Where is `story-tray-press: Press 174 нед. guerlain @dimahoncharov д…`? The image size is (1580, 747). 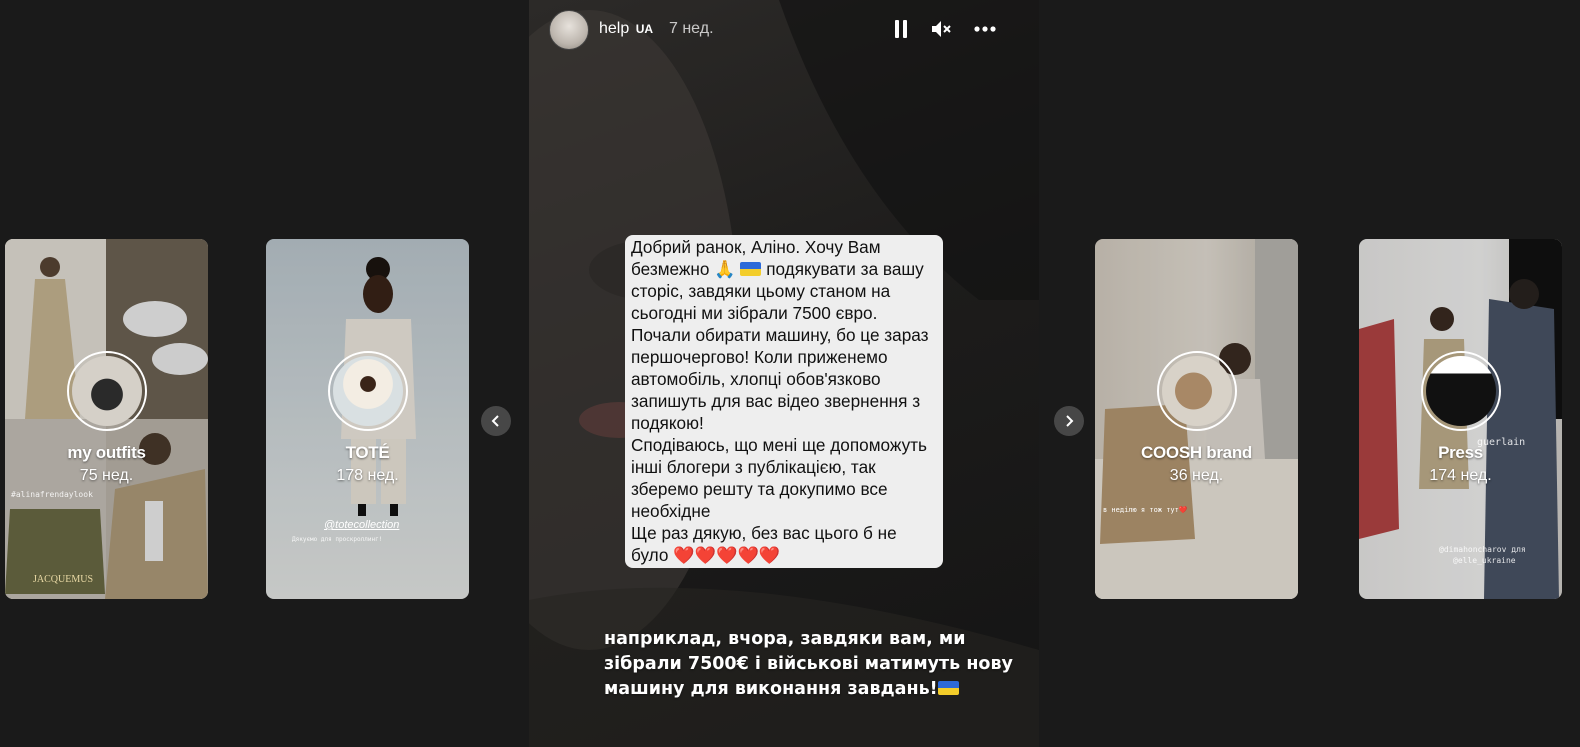 story-tray-press: Press 174 нед. guerlain @dimahoncharov д… is located at coordinates (1460, 419).